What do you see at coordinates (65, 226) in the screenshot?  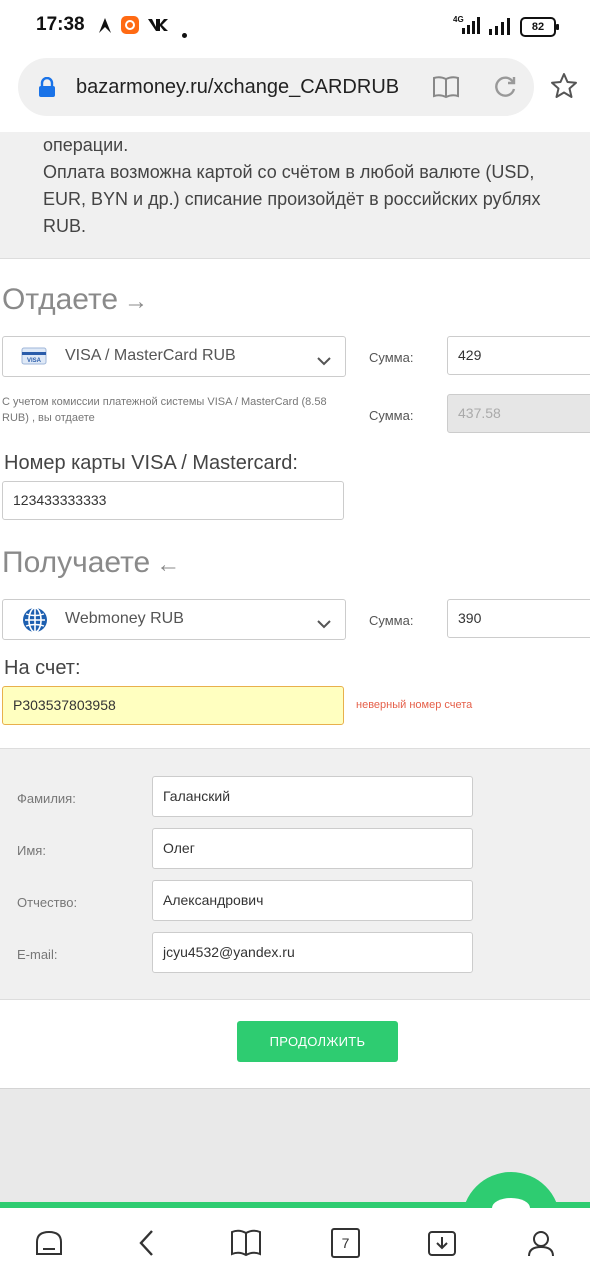 I see `notice-line-2c: RUB.` at bounding box center [65, 226].